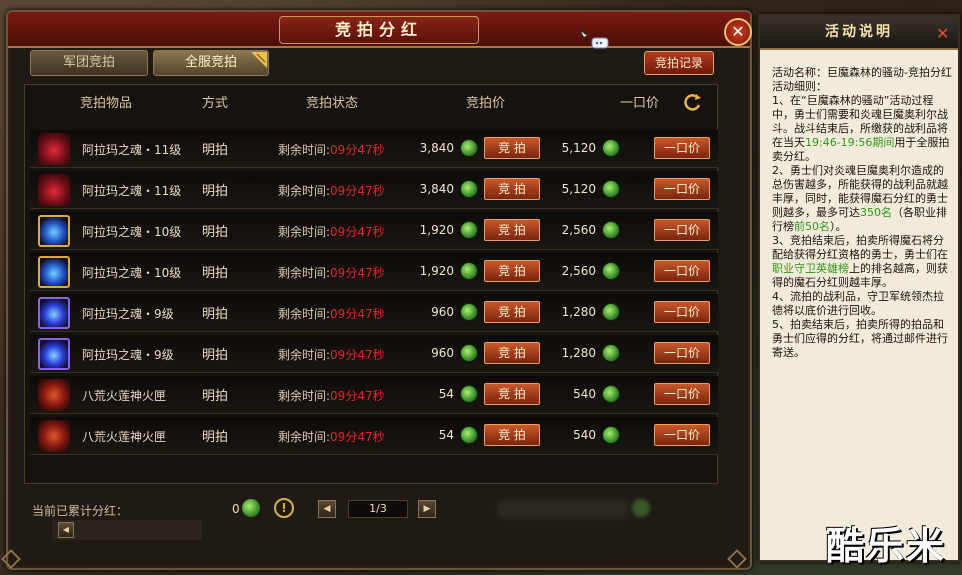 This screenshot has height=575, width=962. What do you see at coordinates (594, 39) in the screenshot?
I see `cursor-chat-icon` at bounding box center [594, 39].